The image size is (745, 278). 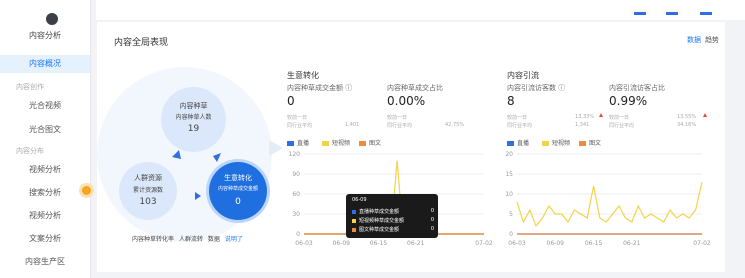 I want to click on right-metric2-label: 内容引流访客占比, so click(x=637, y=88).